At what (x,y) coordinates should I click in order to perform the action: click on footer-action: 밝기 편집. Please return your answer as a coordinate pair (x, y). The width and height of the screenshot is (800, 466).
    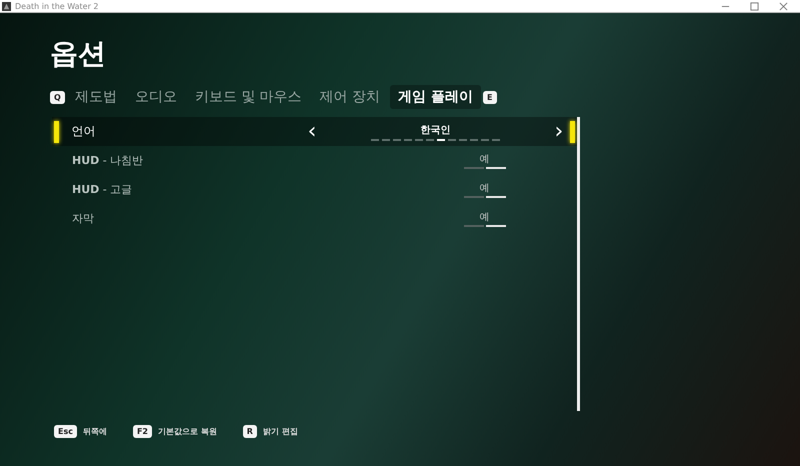
    Looking at the image, I should click on (280, 431).